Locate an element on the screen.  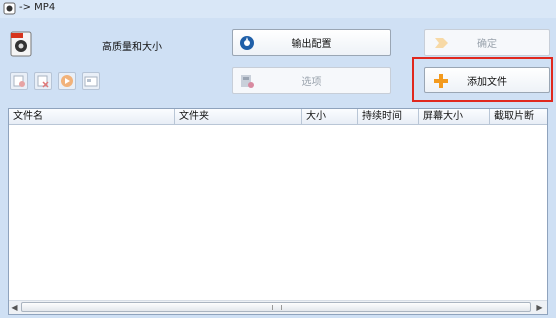
play-tool is located at coordinates (67, 81).